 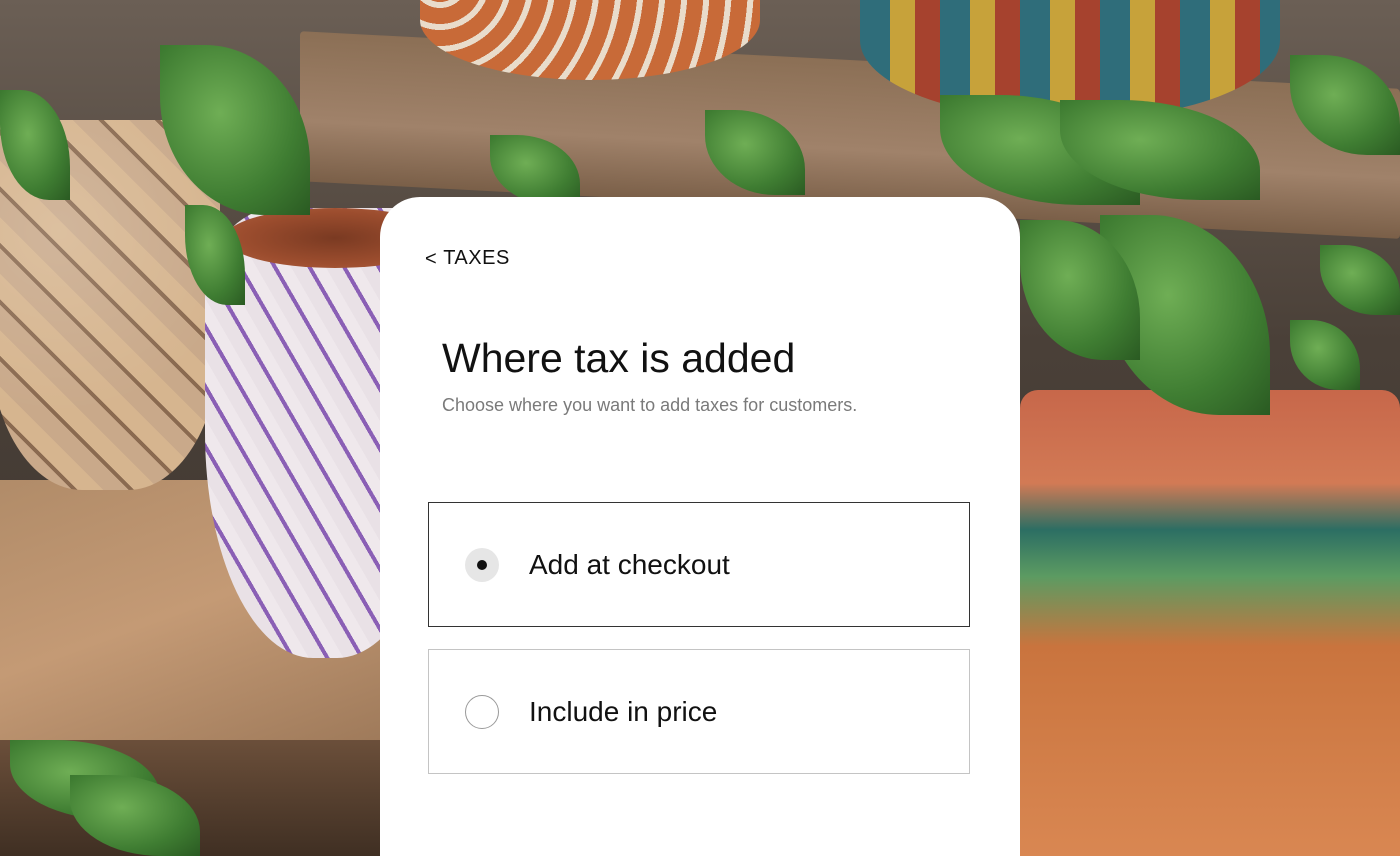 I want to click on radio-dot-icon, so click(x=482, y=564).